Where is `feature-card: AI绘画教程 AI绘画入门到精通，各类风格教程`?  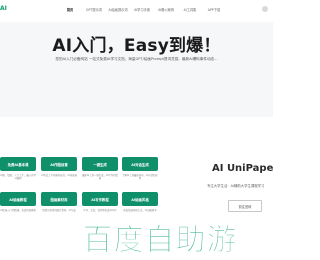 feature-card: AI绘画教程 AI绘画入门到精通，各类风格教程 is located at coordinates (18, 202).